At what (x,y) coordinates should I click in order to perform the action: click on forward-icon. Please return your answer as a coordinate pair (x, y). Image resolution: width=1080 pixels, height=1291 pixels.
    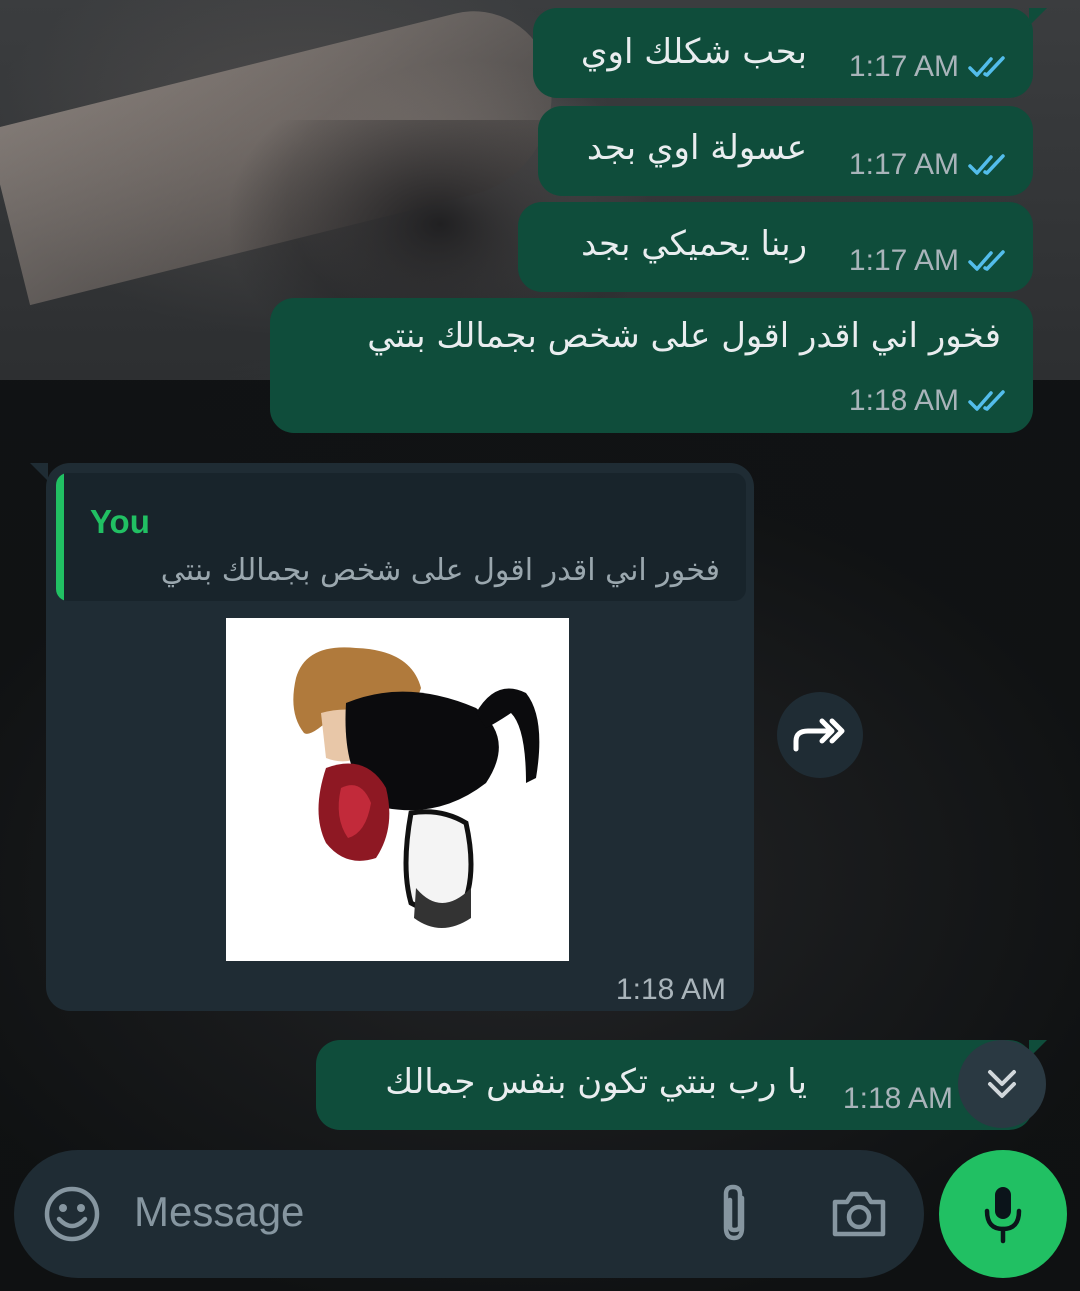
    Looking at the image, I should click on (819, 735).